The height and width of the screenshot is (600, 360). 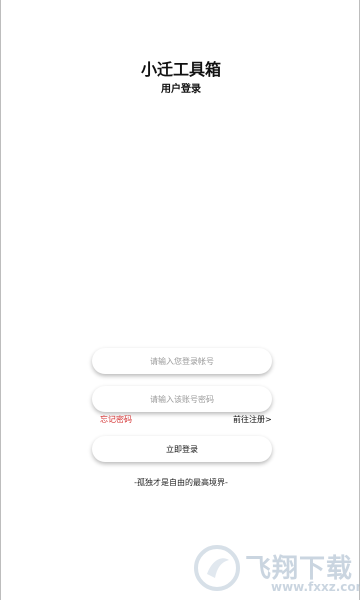 What do you see at coordinates (116, 419) in the screenshot?
I see `forgot-password-link: 忘记密码` at bounding box center [116, 419].